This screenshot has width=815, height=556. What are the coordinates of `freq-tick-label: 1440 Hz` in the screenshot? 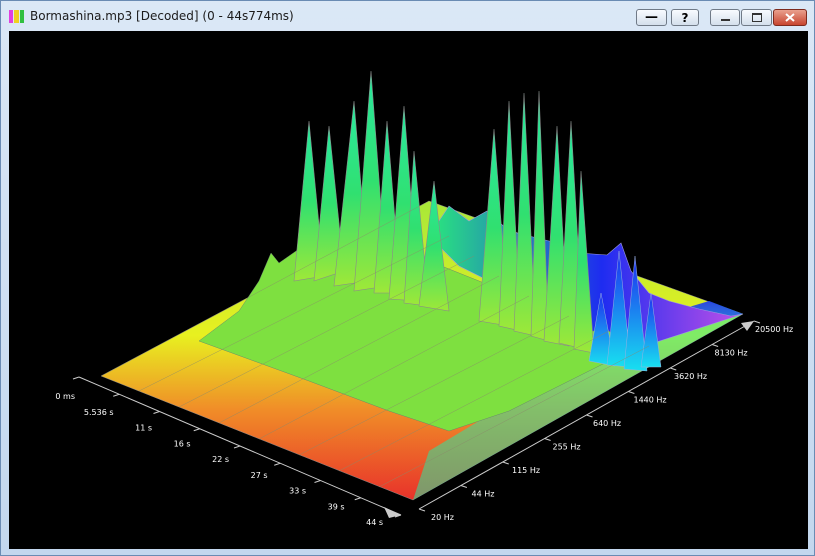 It's located at (650, 400).